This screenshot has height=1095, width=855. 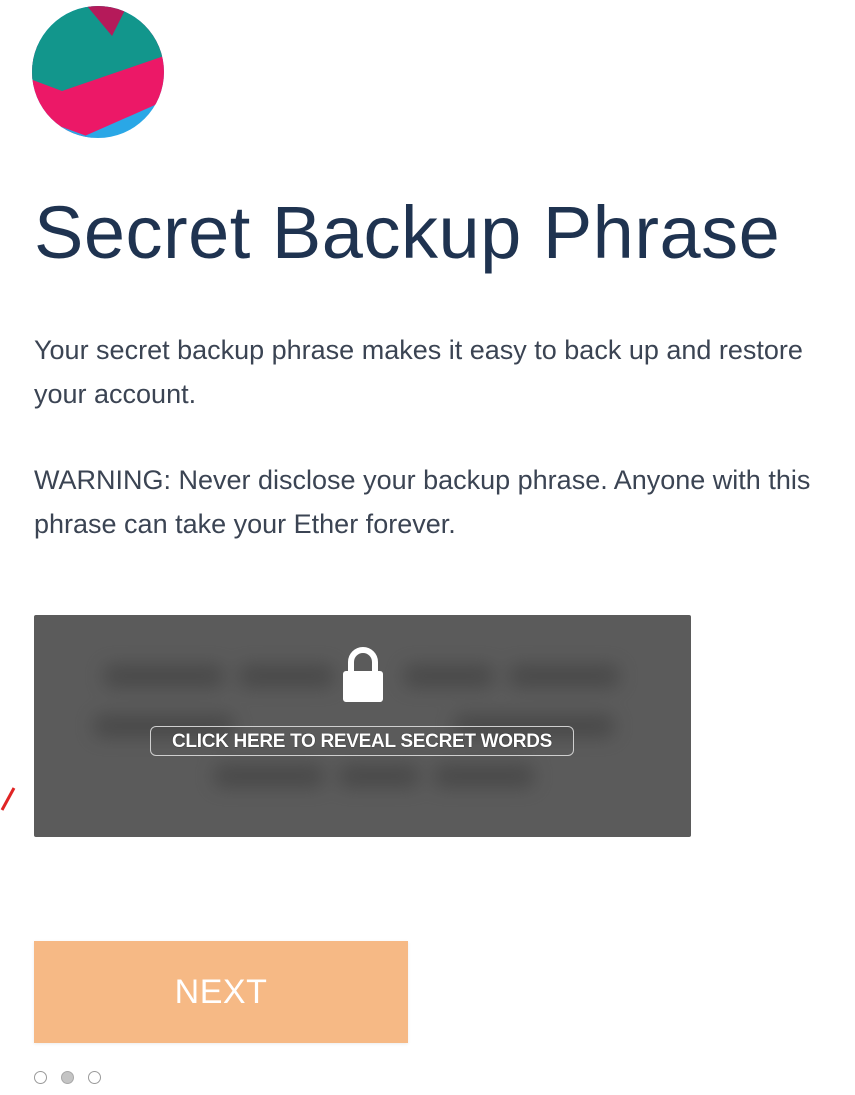 I want to click on pager-dot-2-active, so click(x=67, y=1077).